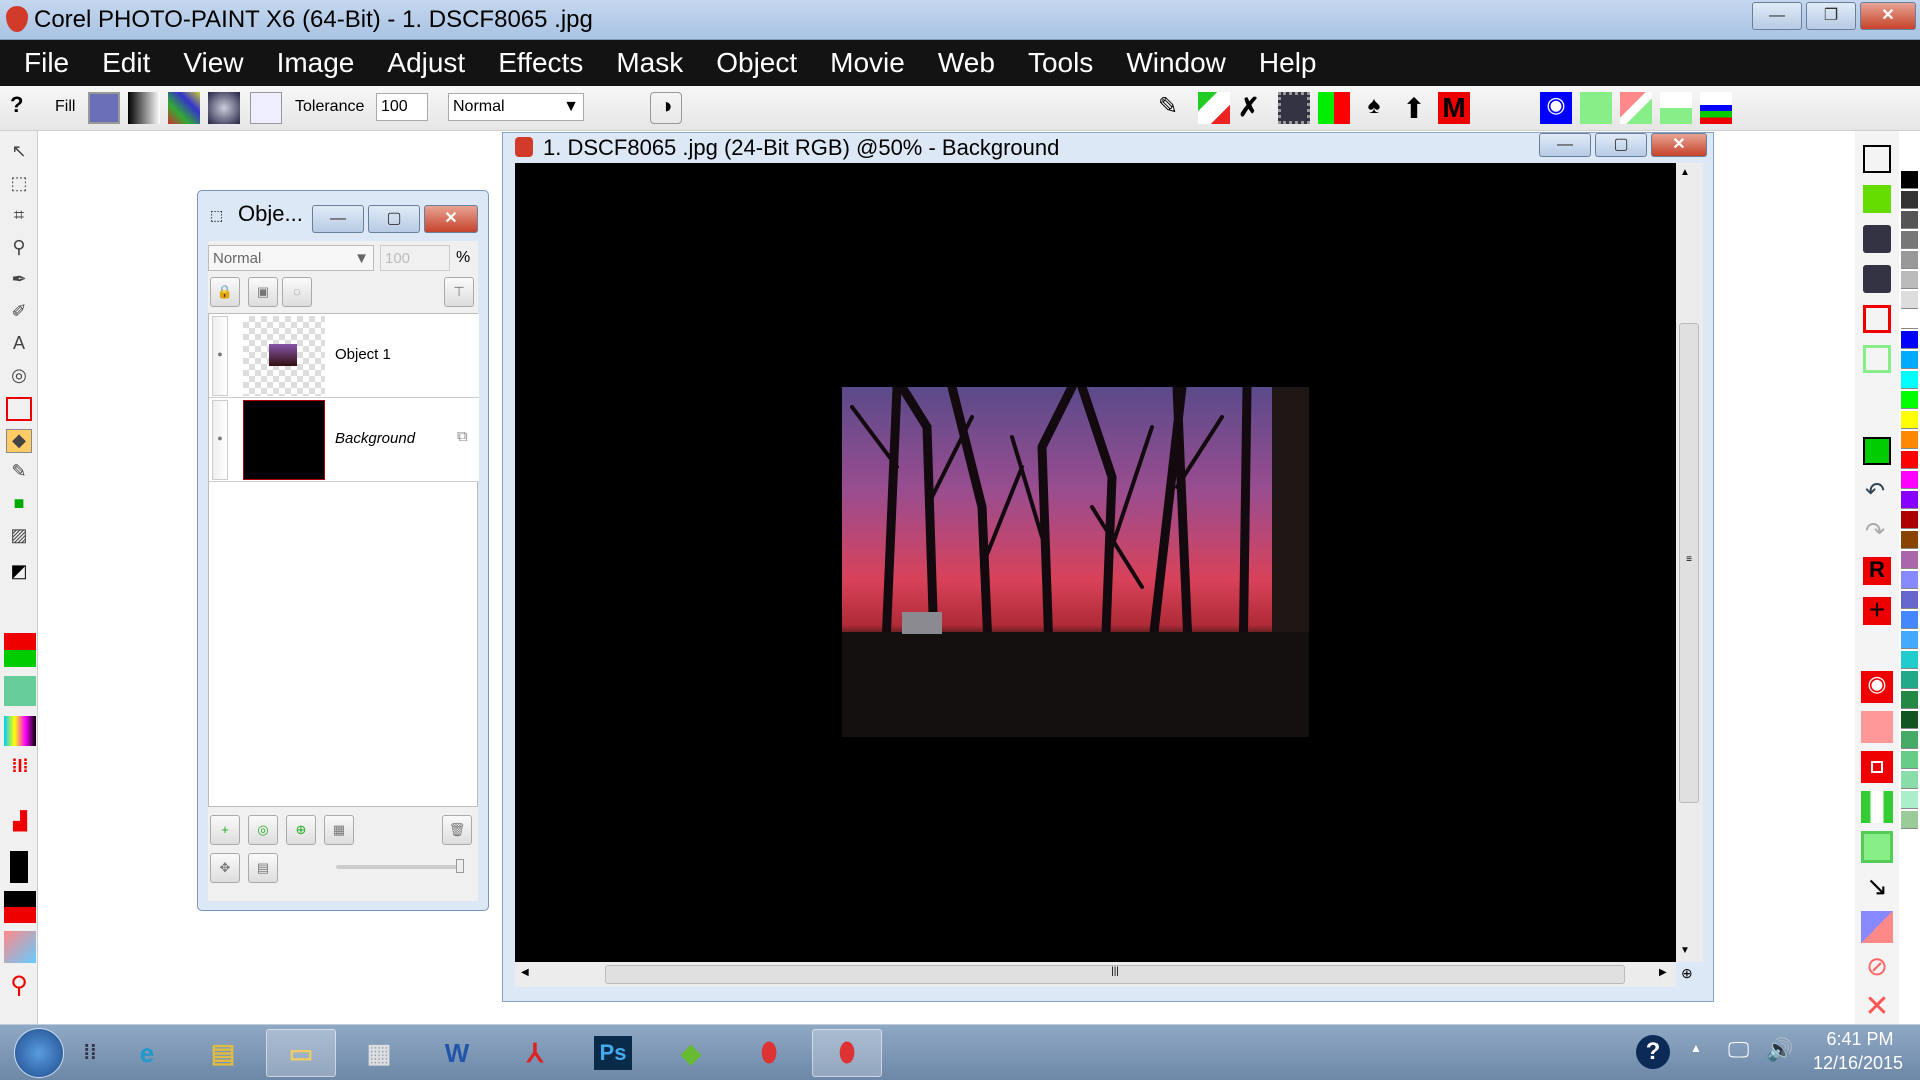 The image size is (1920, 1080). Describe the element at coordinates (184, 108) in the screenshot. I see `bitmap-fill-button` at that location.